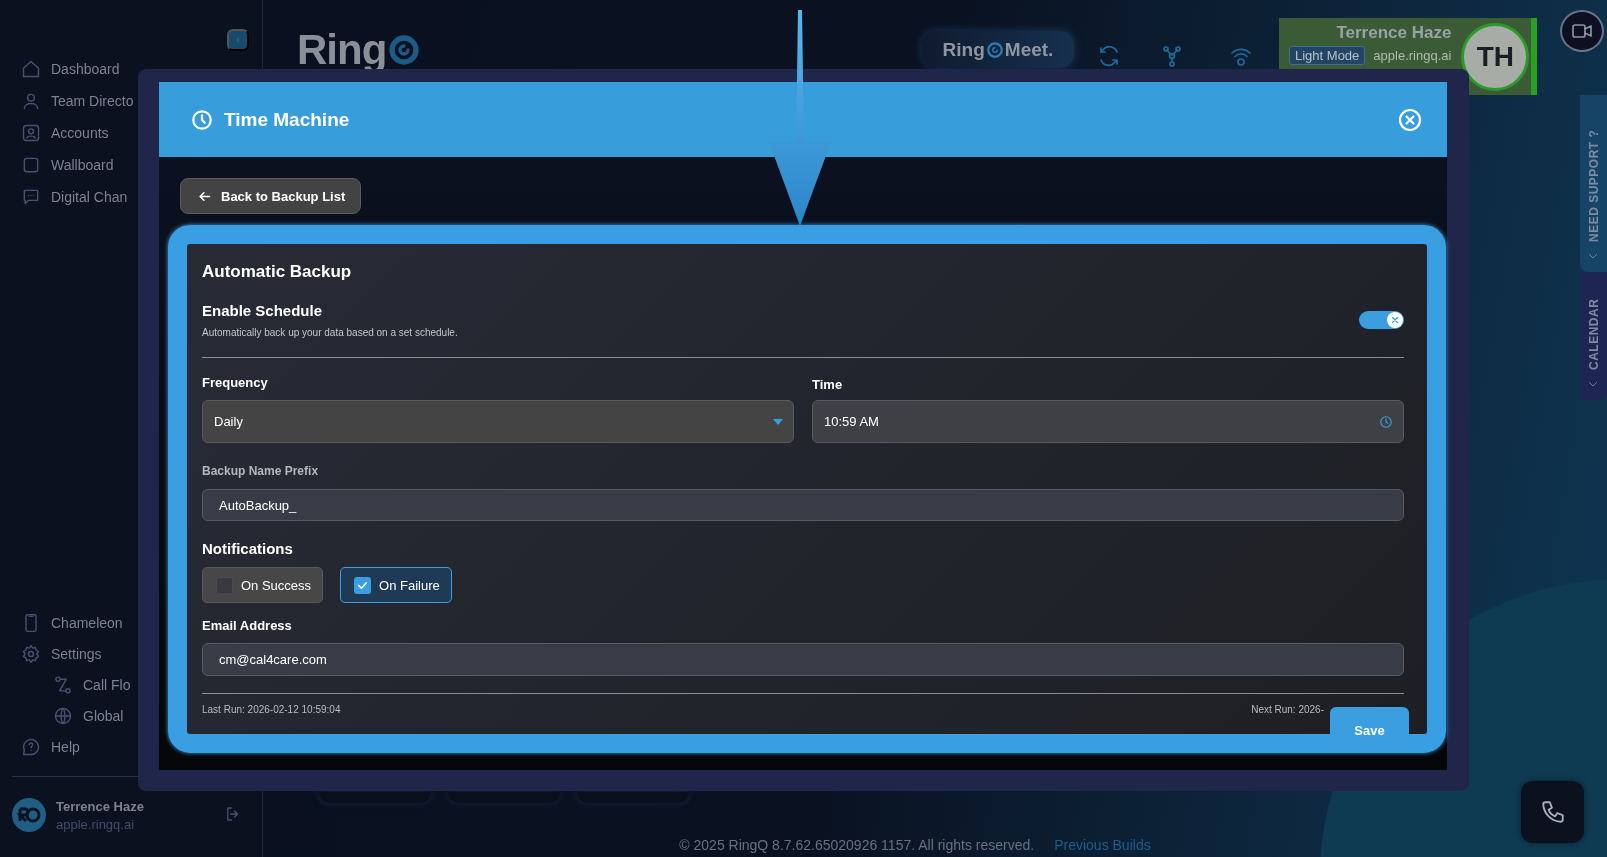  What do you see at coordinates (498, 421) in the screenshot?
I see `frequency-select: Daily` at bounding box center [498, 421].